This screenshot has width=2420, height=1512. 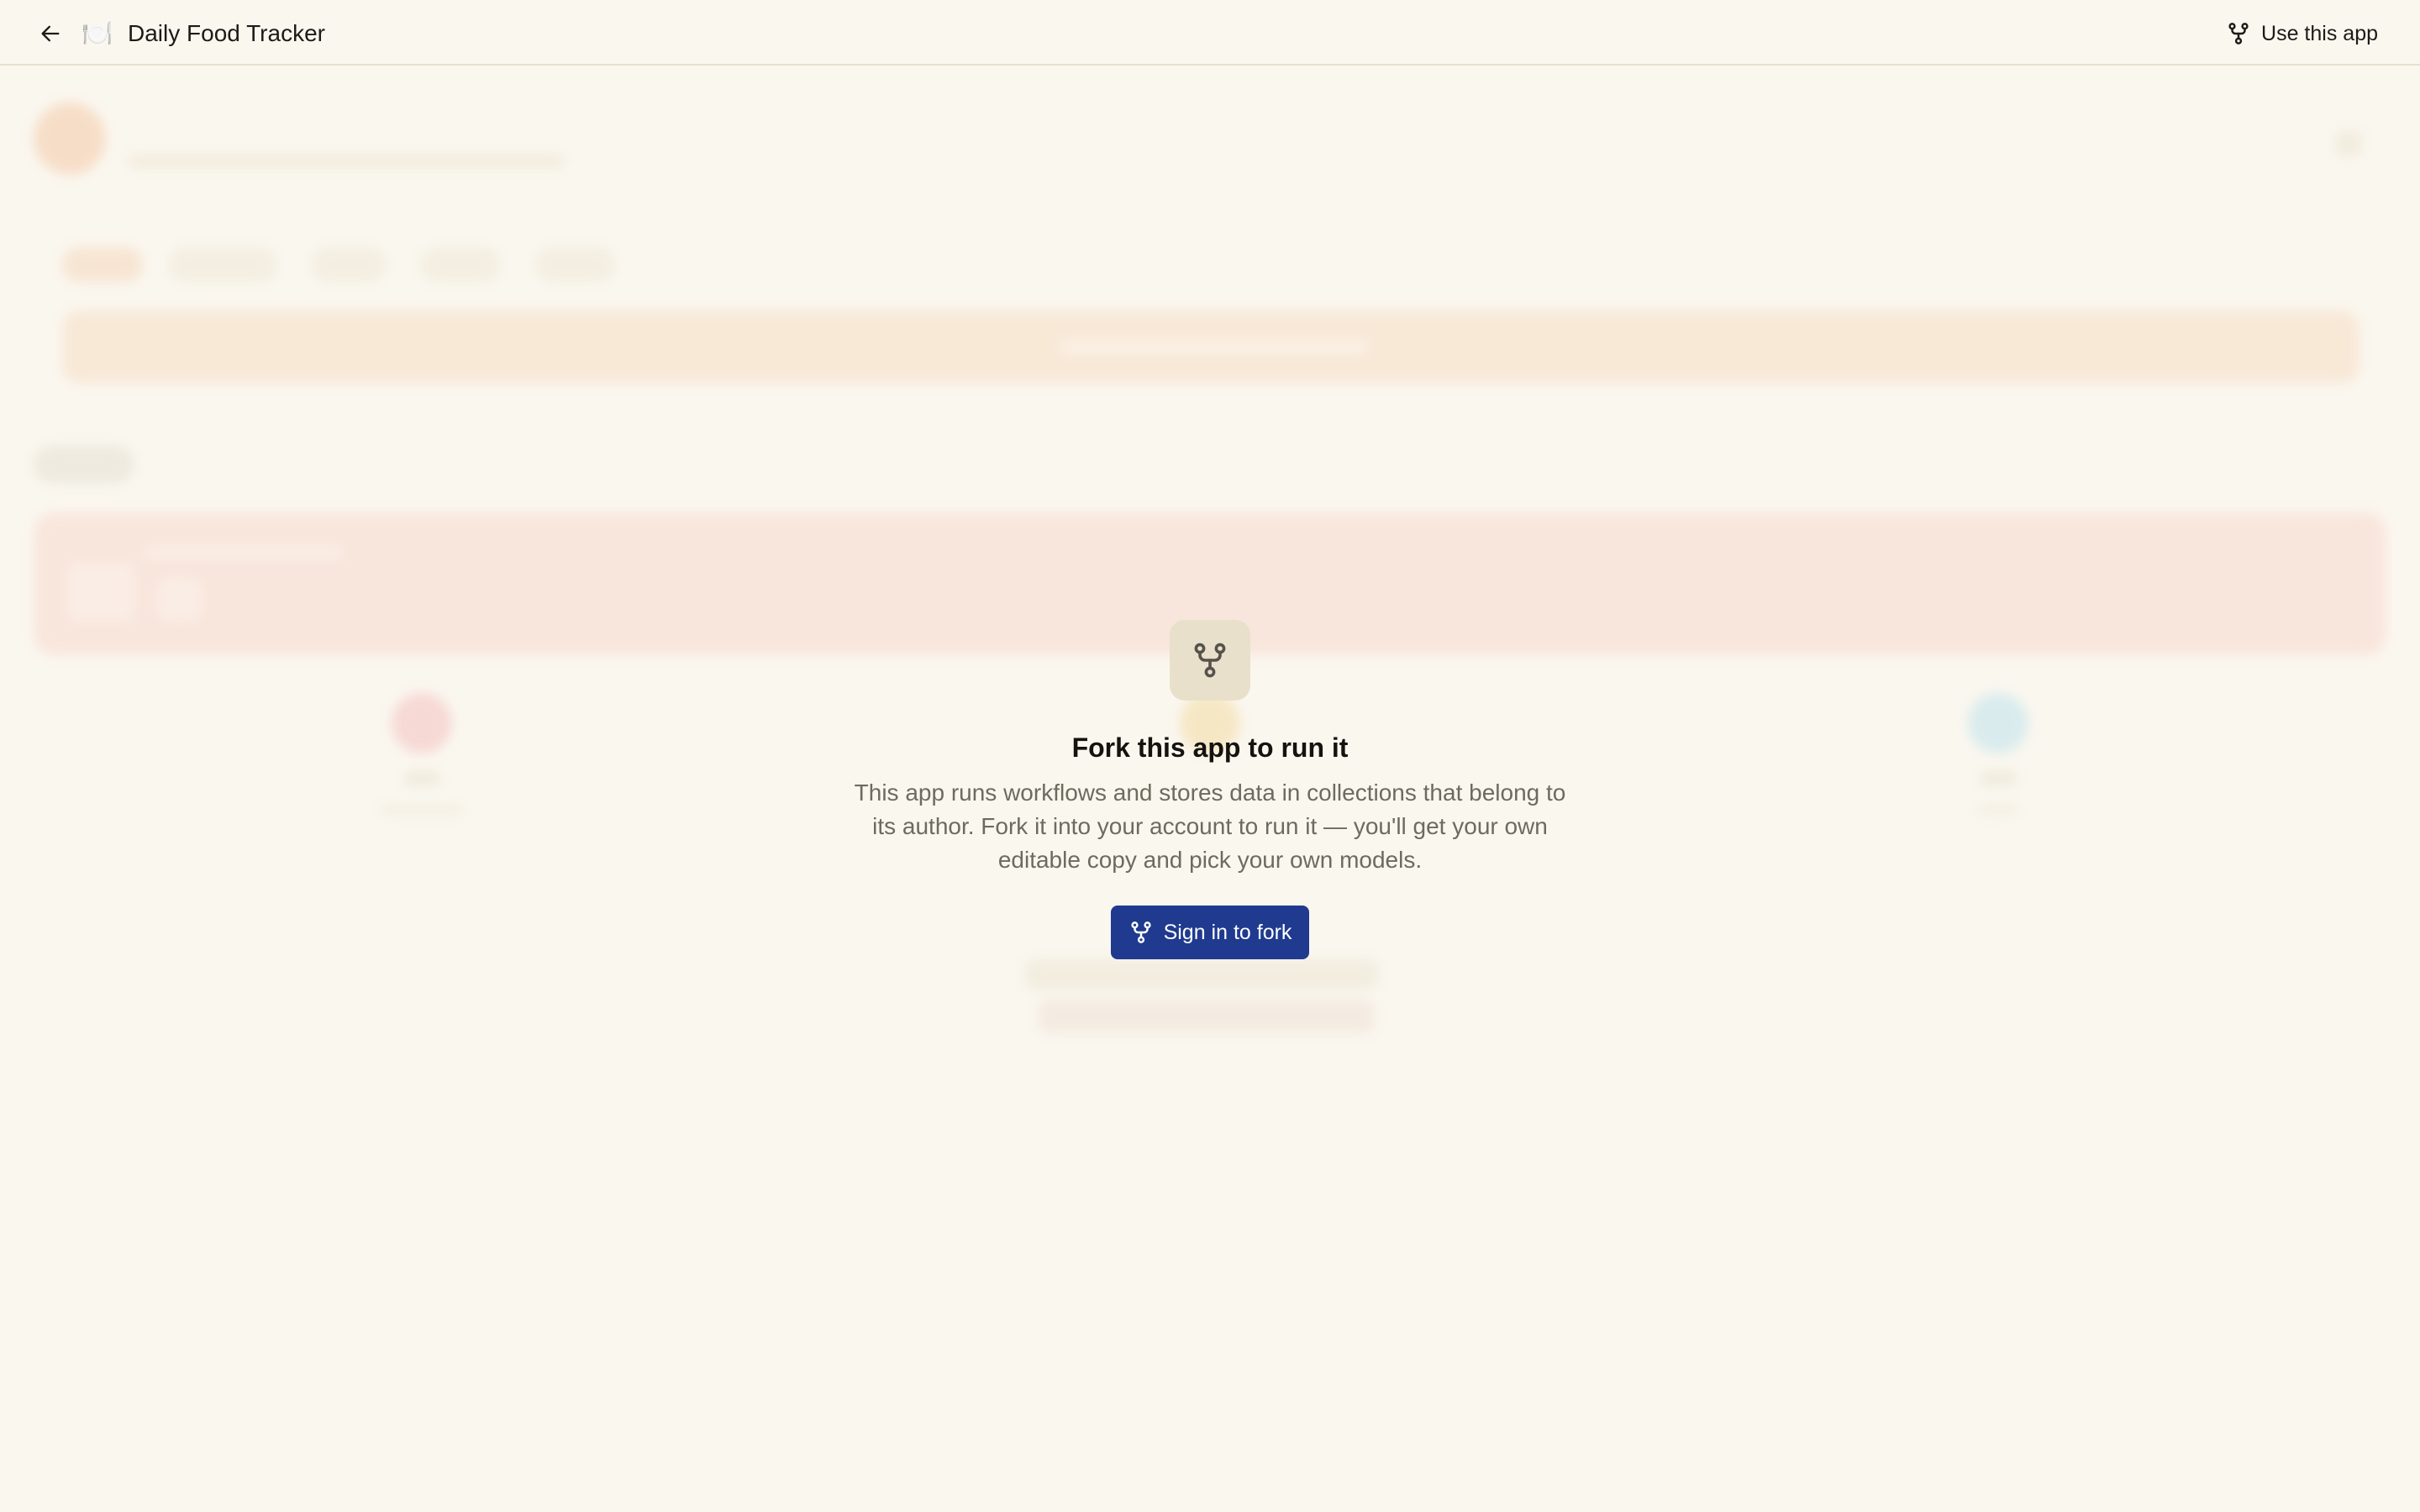 I want to click on preview-card-line, so click(x=244, y=552).